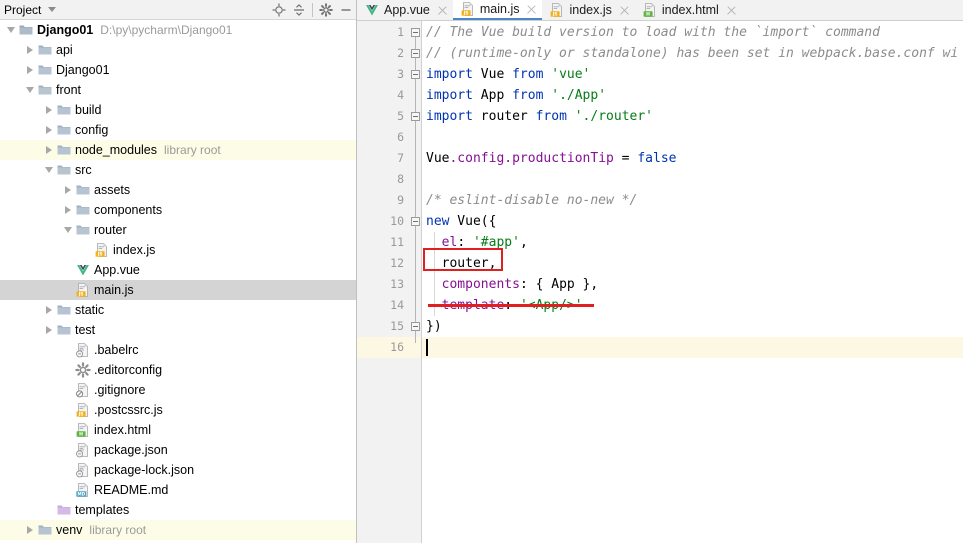 The image size is (963, 543). Describe the element at coordinates (178, 330) in the screenshot. I see `tree-row-test: test` at that location.